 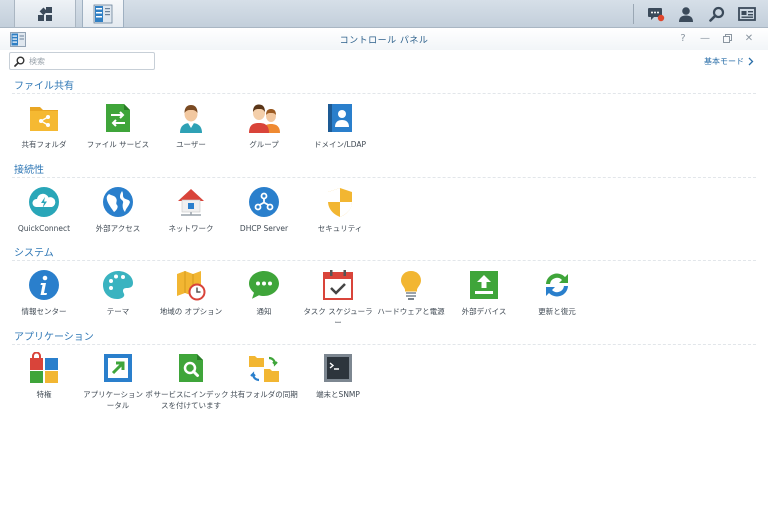 What do you see at coordinates (118, 118) in the screenshot?
I see `file-services-icon` at bounding box center [118, 118].